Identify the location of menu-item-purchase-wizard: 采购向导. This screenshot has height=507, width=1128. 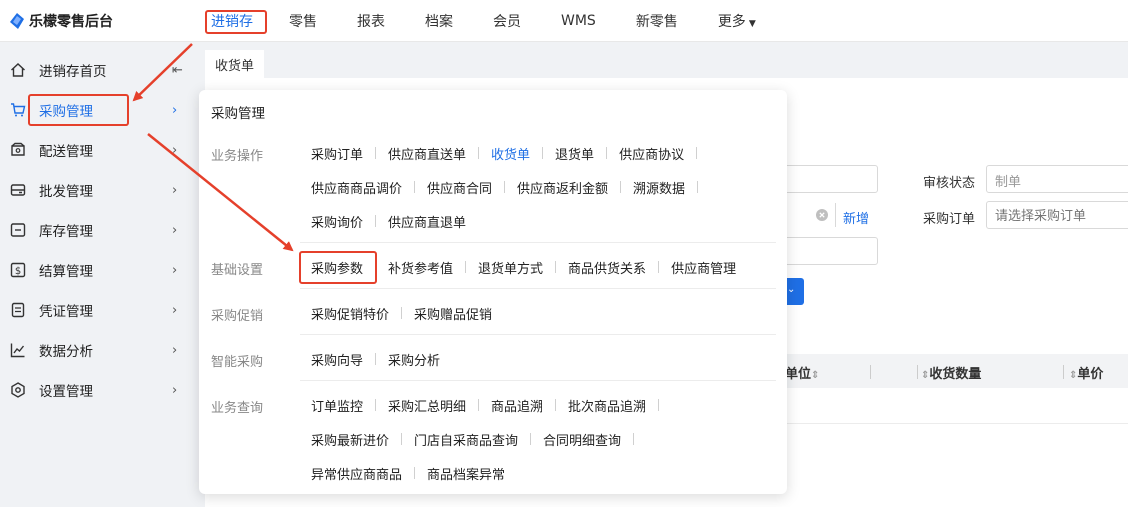
(337, 359).